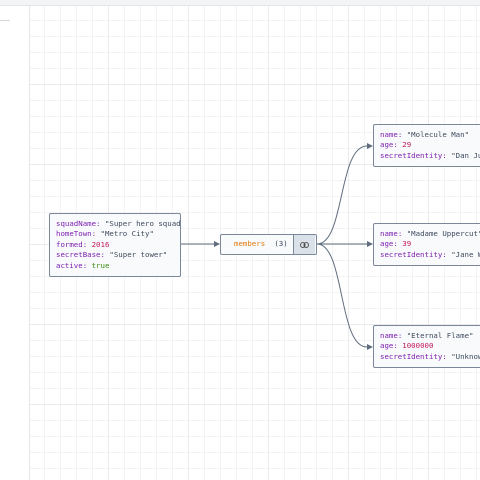 The image size is (480, 480). Describe the element at coordinates (465, 155) in the screenshot. I see `field-value: "Dan Jukes"` at that location.